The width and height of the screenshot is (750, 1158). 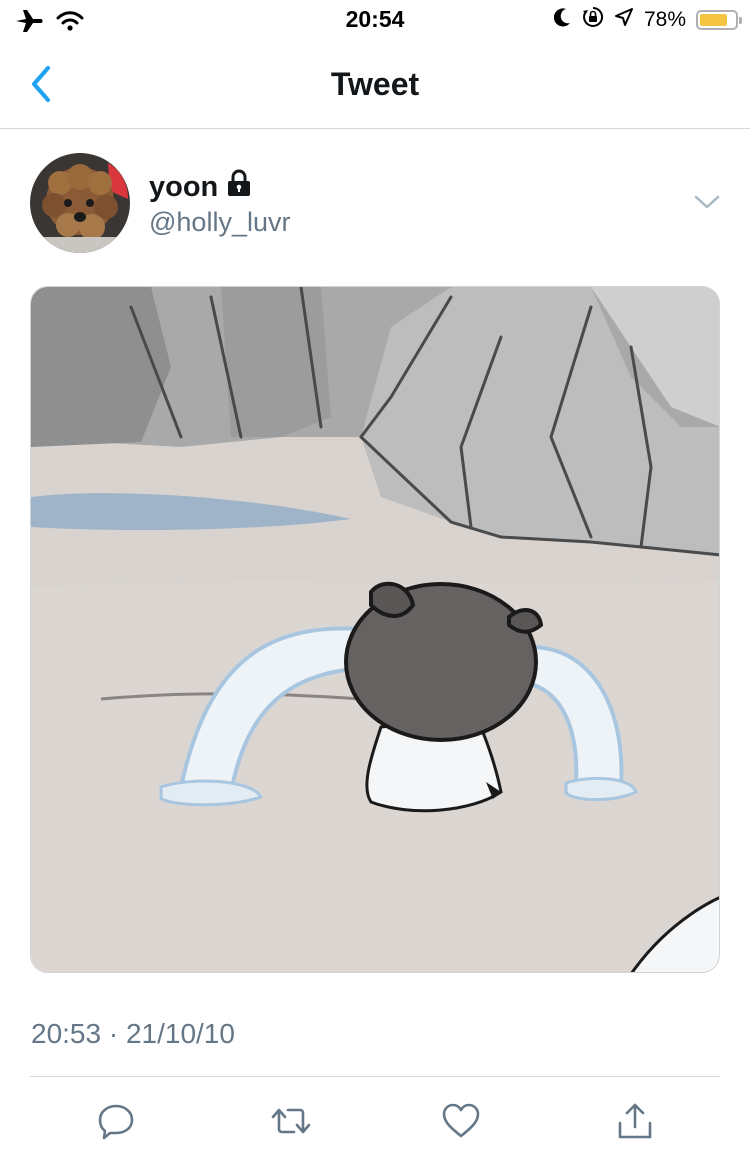 I want to click on divider, so click(x=375, y=1076).